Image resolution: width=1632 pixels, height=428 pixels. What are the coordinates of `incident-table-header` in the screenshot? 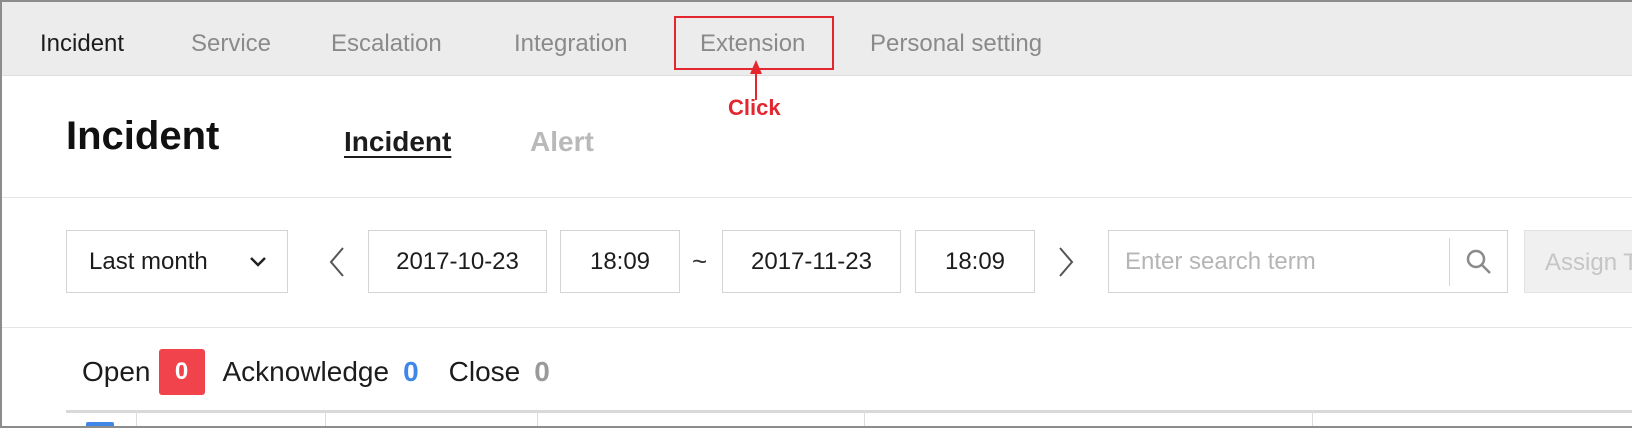 It's located at (849, 418).